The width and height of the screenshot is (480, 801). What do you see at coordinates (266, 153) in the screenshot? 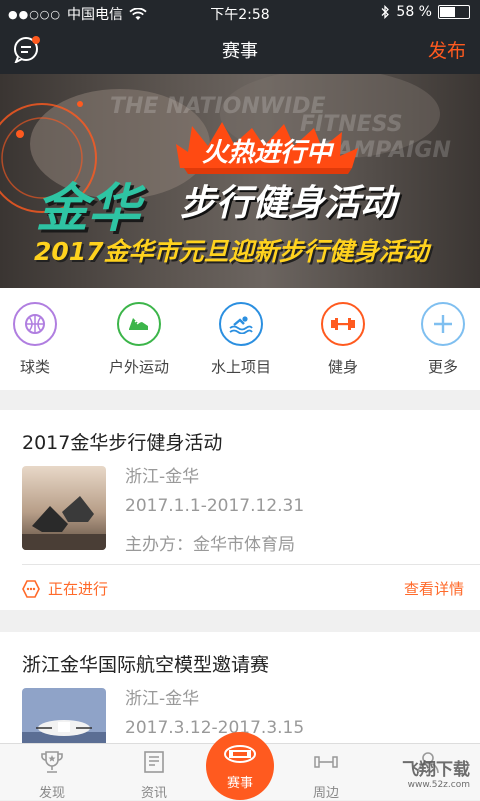
I see `hot-label: 火热进行中` at bounding box center [266, 153].